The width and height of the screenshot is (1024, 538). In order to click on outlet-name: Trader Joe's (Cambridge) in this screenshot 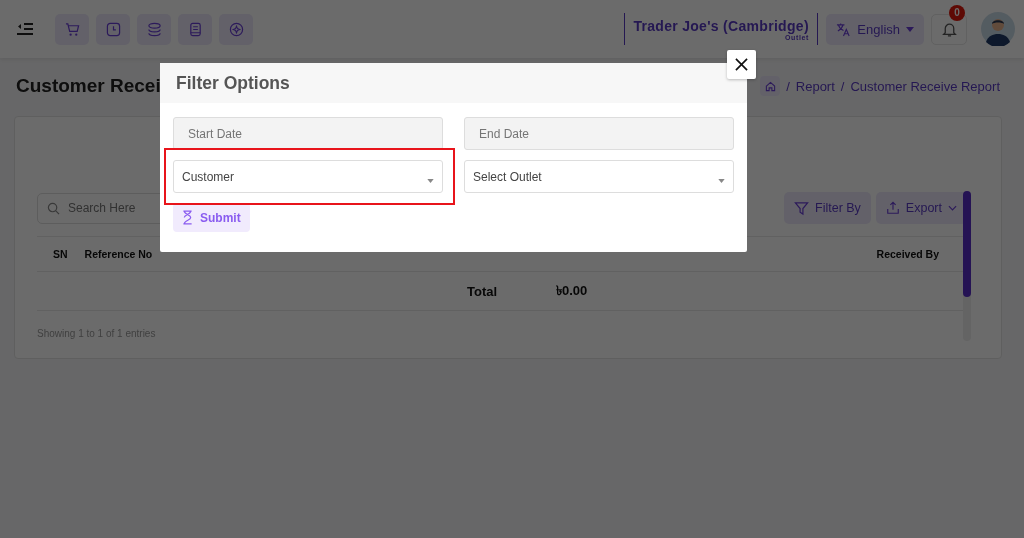, I will do `click(721, 25)`.